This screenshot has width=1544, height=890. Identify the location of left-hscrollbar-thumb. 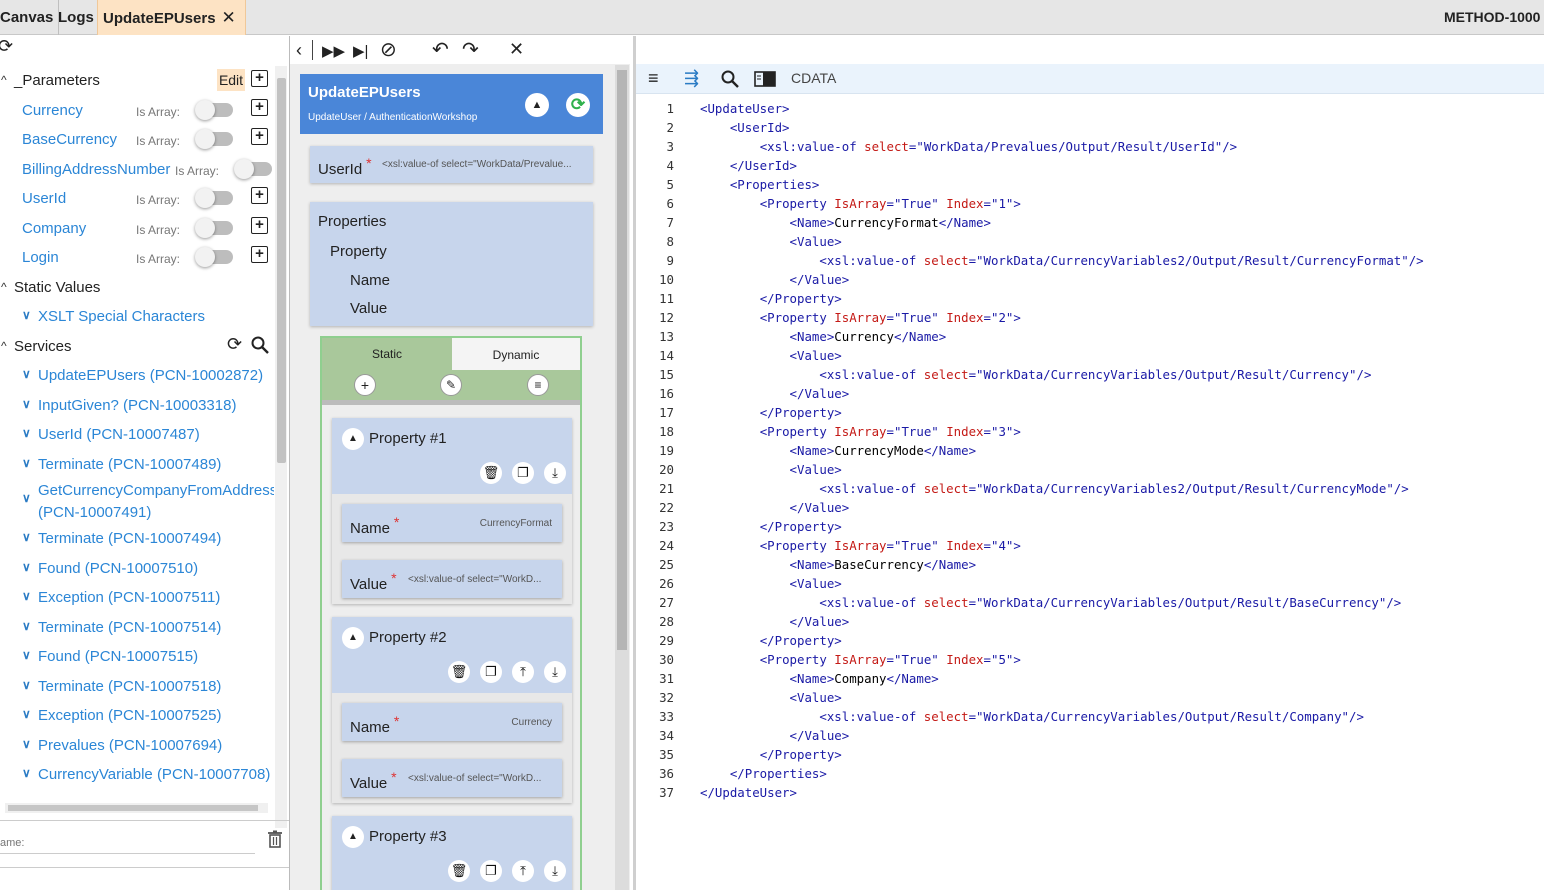
(133, 808).